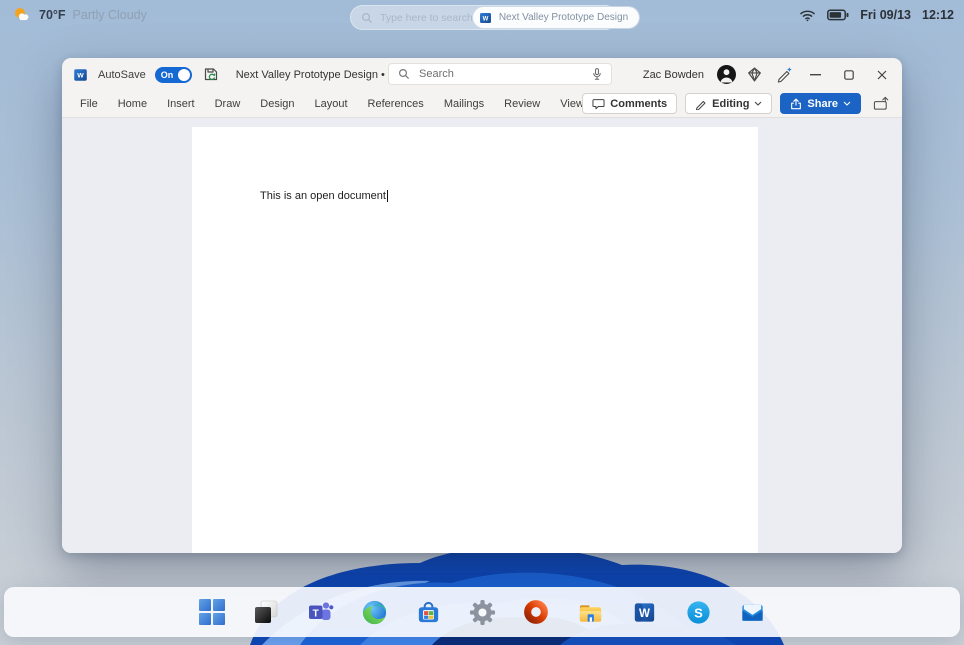 The width and height of the screenshot is (964, 645). What do you see at coordinates (500, 74) in the screenshot?
I see `word-search-box: Search` at bounding box center [500, 74].